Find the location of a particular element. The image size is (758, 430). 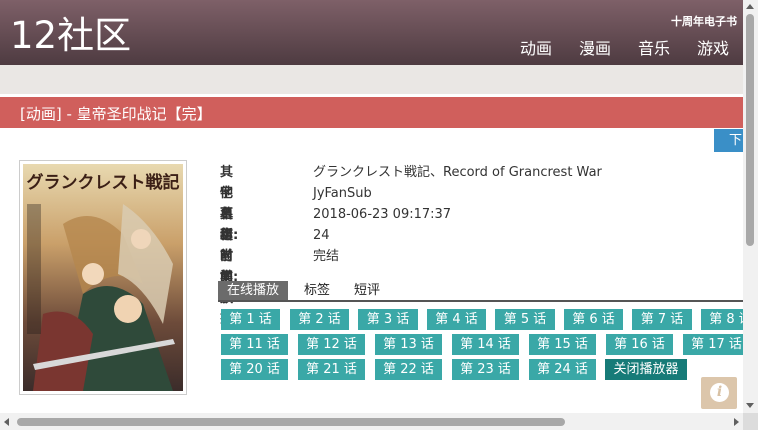

anniversary-ebook-link: 十周年电子书 is located at coordinates (704, 21).